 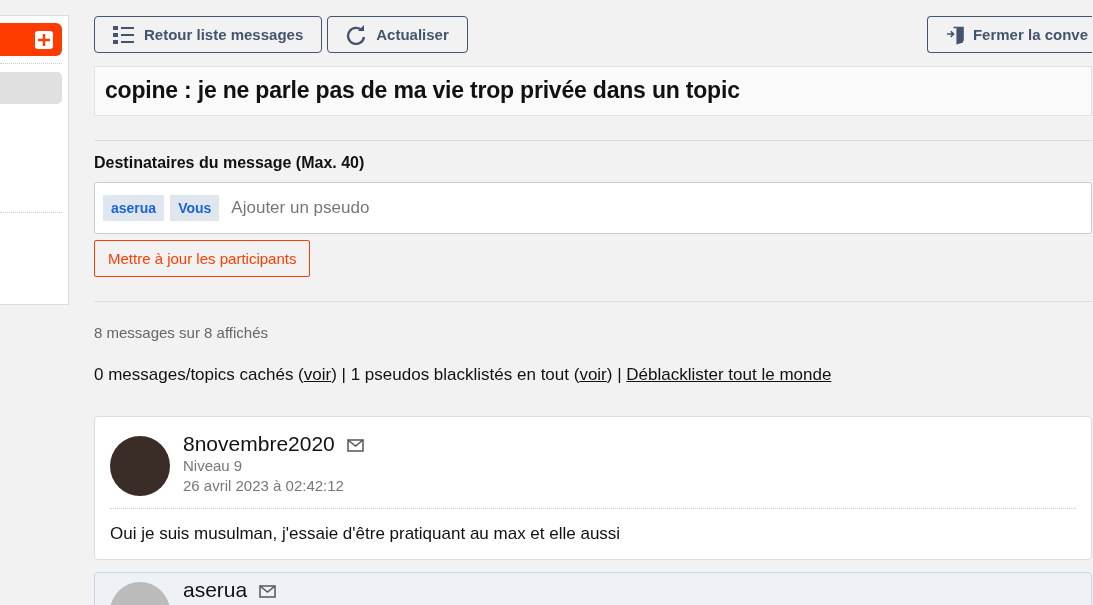 What do you see at coordinates (259, 444) in the screenshot?
I see `author-name: 8novembre2020` at bounding box center [259, 444].